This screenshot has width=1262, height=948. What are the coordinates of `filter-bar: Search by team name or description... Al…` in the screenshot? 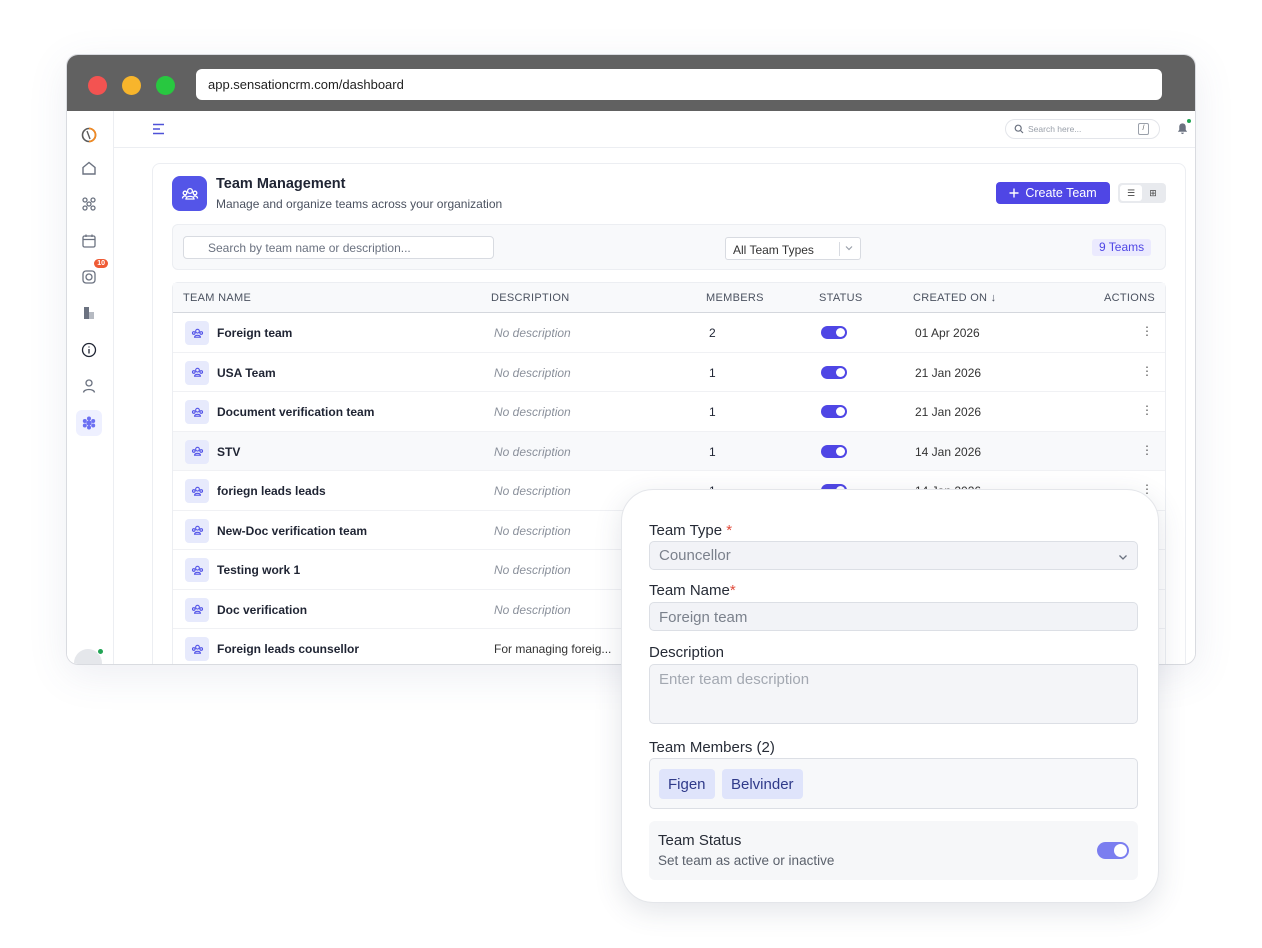 It's located at (669, 247).